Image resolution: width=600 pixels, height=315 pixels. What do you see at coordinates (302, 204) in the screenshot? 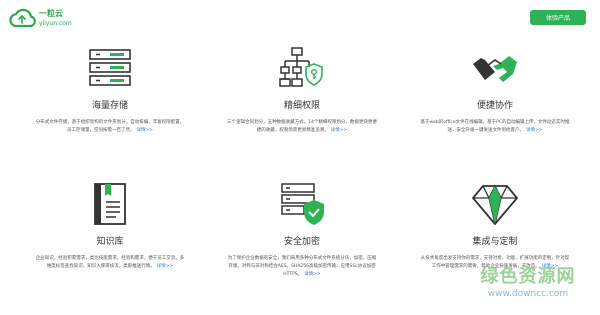
I see `security-shield-icon` at bounding box center [302, 204].